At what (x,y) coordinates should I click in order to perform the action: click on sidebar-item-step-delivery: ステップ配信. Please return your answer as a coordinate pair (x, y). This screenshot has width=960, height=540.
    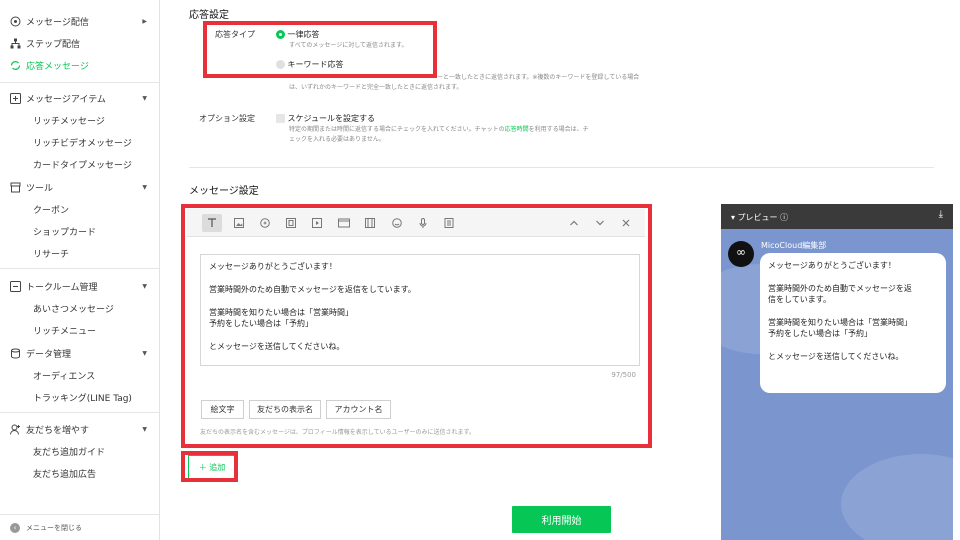
    Looking at the image, I should click on (79, 43).